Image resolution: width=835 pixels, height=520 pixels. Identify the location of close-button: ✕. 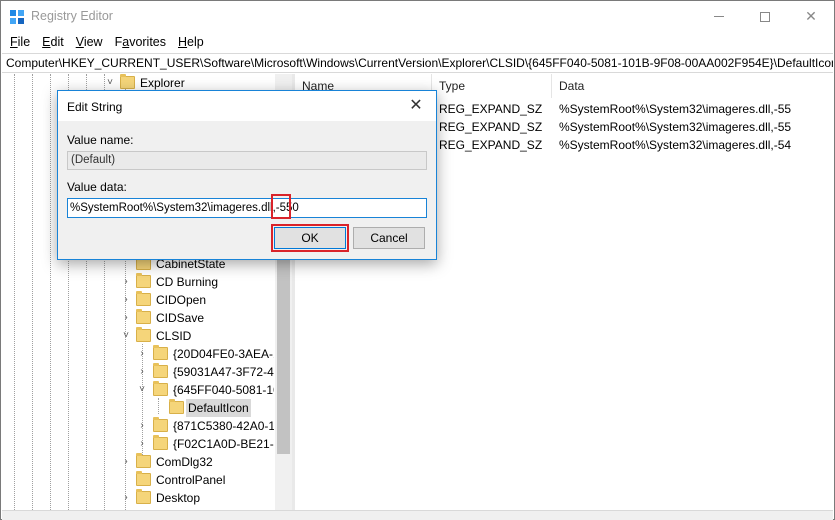
(811, 16).